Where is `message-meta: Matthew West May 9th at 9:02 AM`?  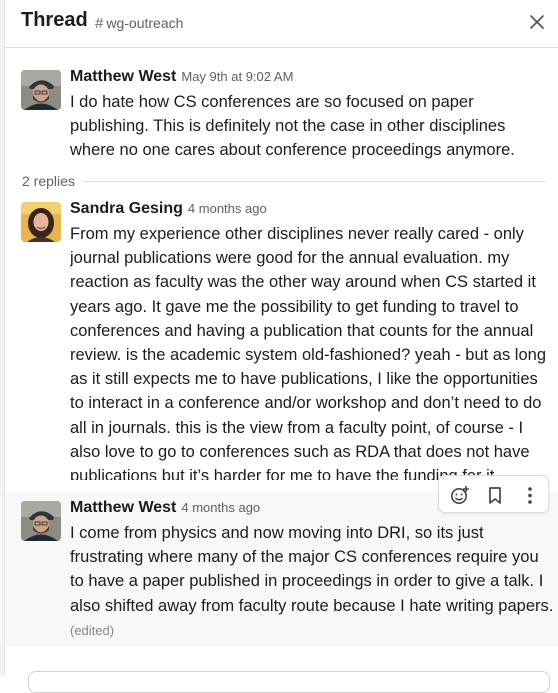
message-meta: Matthew West May 9th at 9:02 AM is located at coordinates (181, 77).